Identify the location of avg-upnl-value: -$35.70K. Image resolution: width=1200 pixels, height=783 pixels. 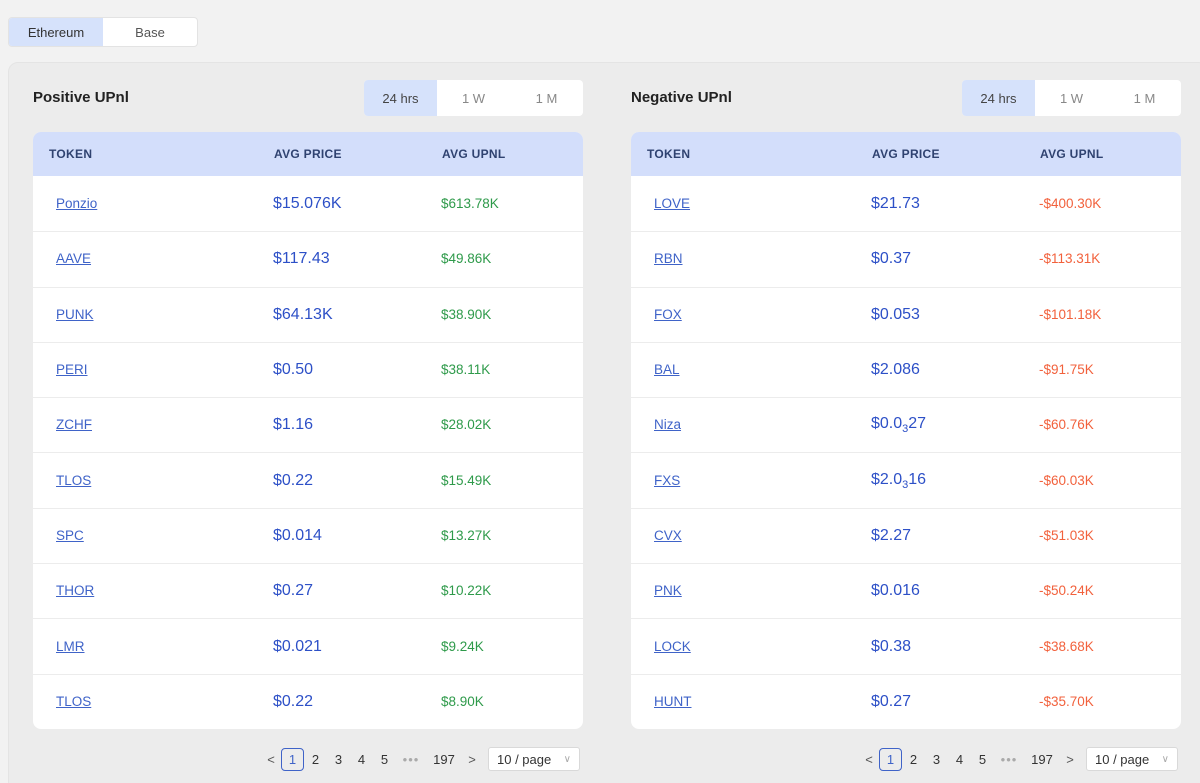
(1066, 701).